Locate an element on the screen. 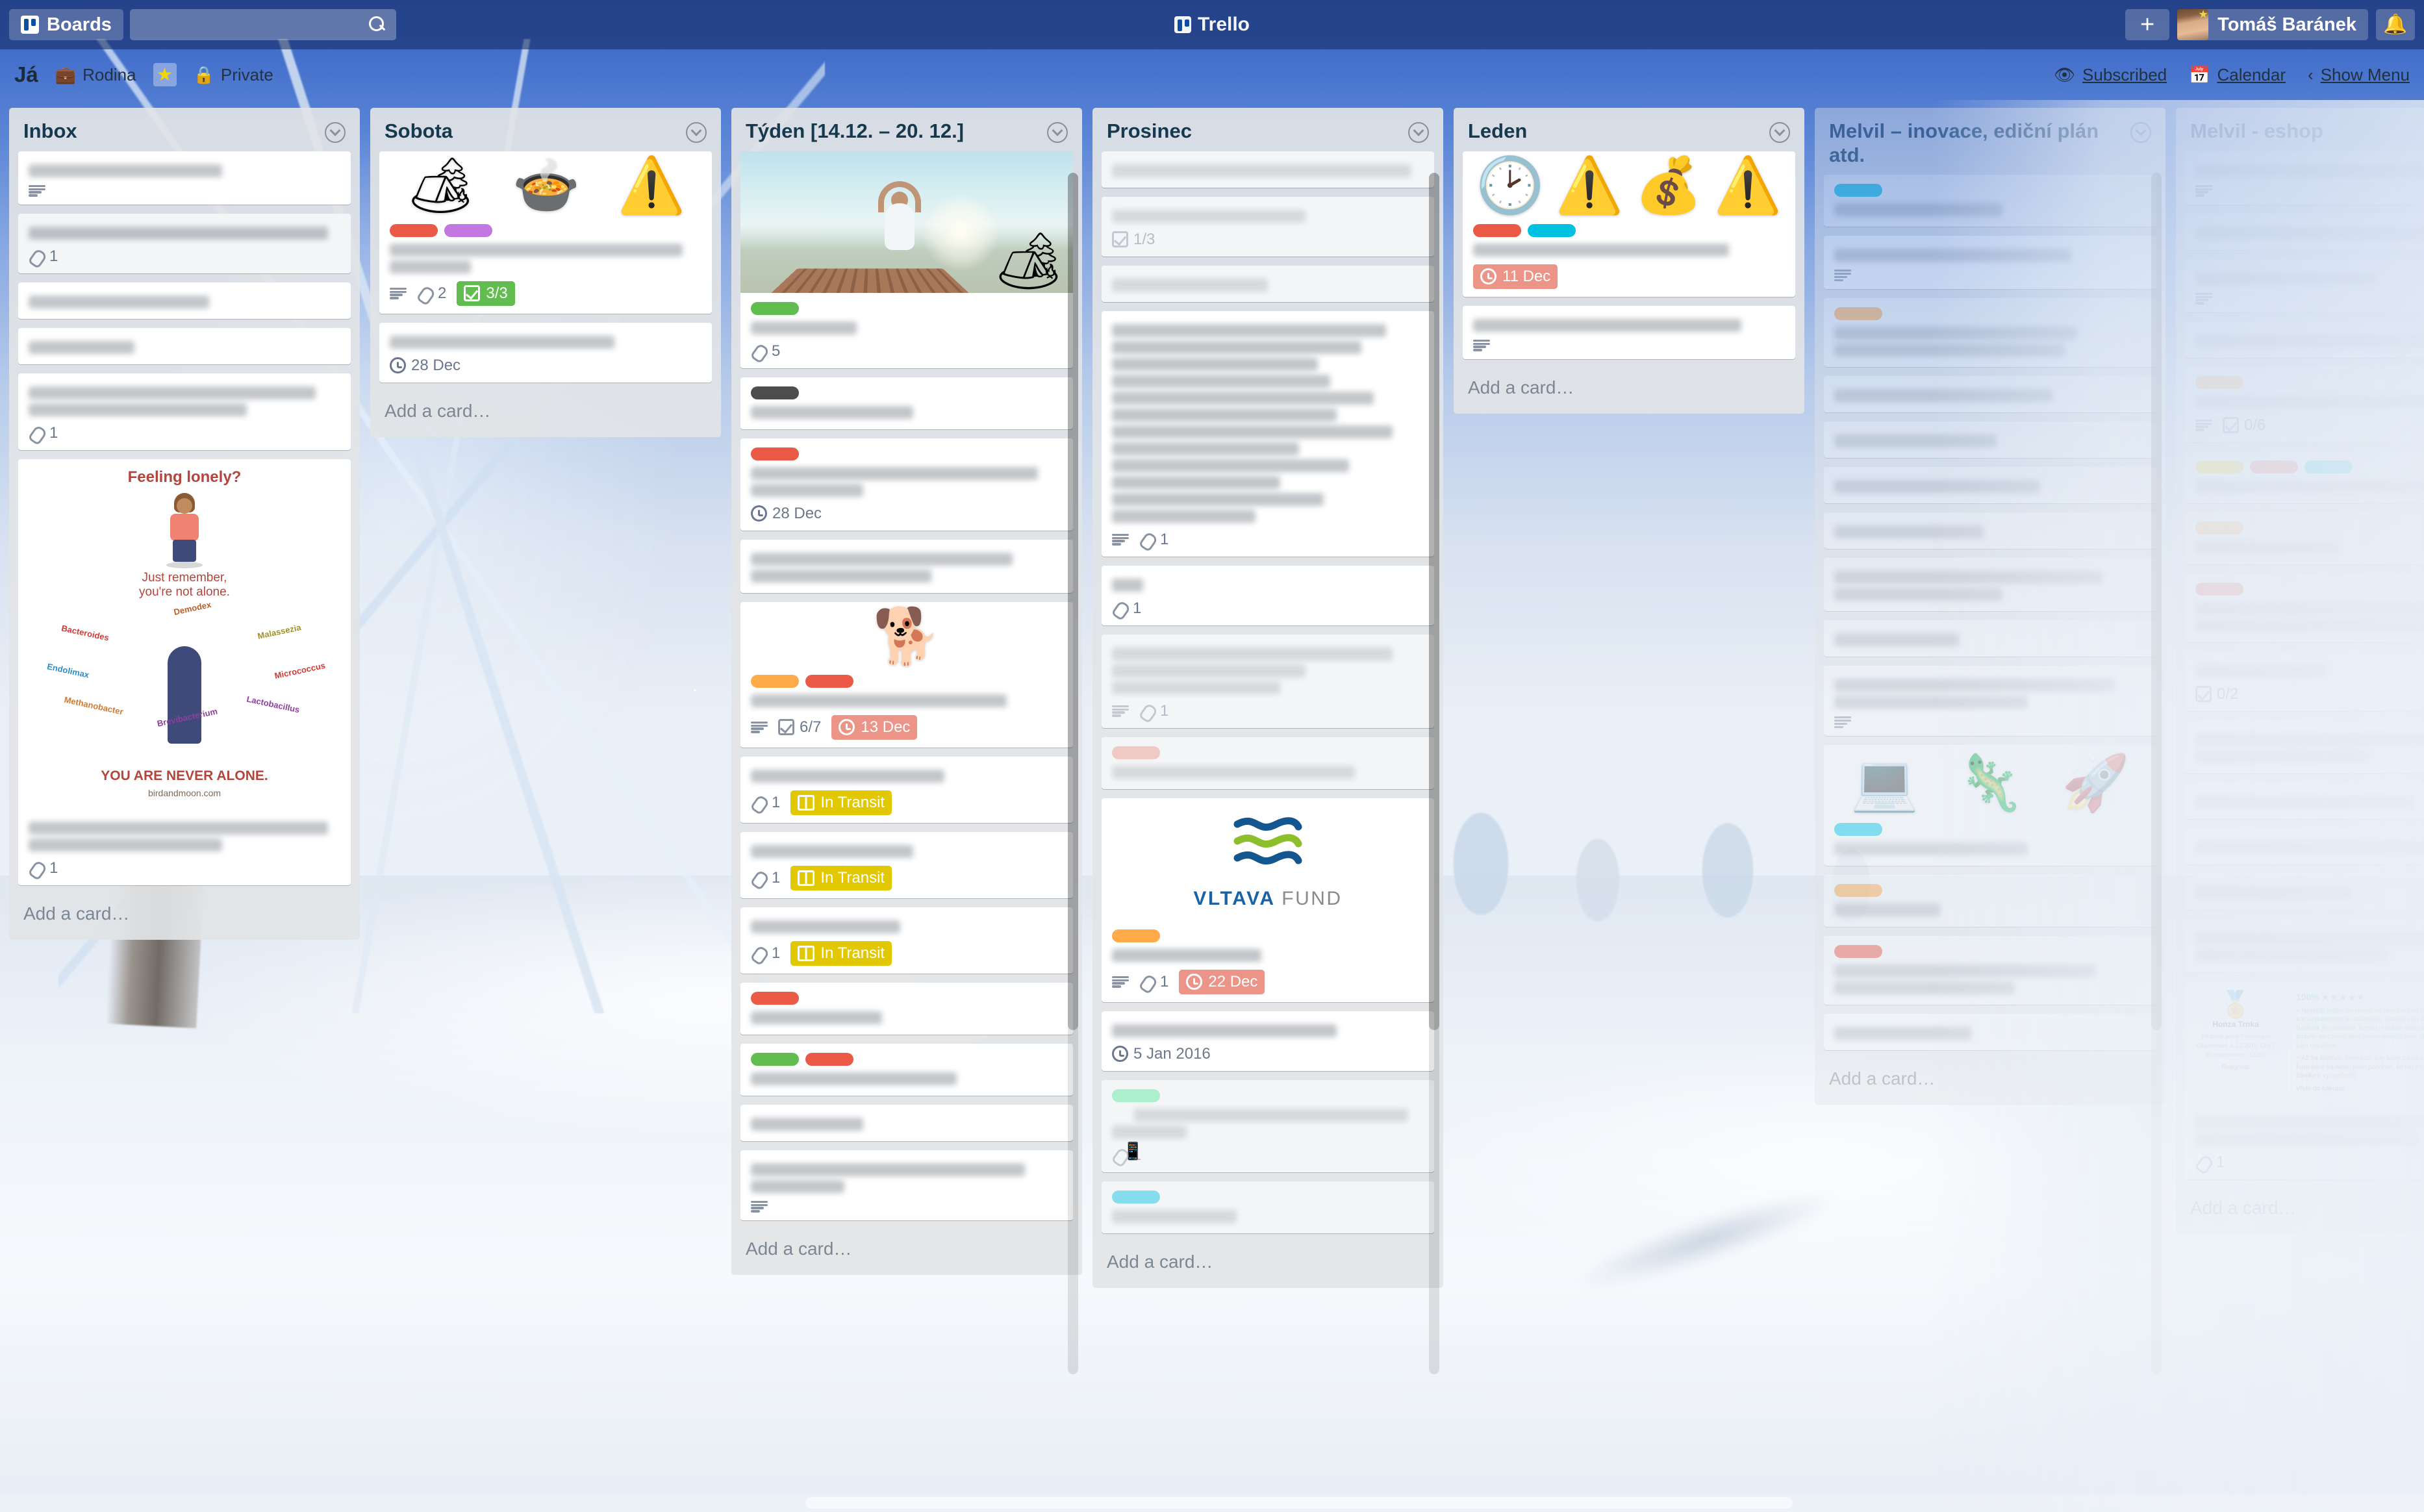  list-title: Prosinec is located at coordinates (1254, 132).